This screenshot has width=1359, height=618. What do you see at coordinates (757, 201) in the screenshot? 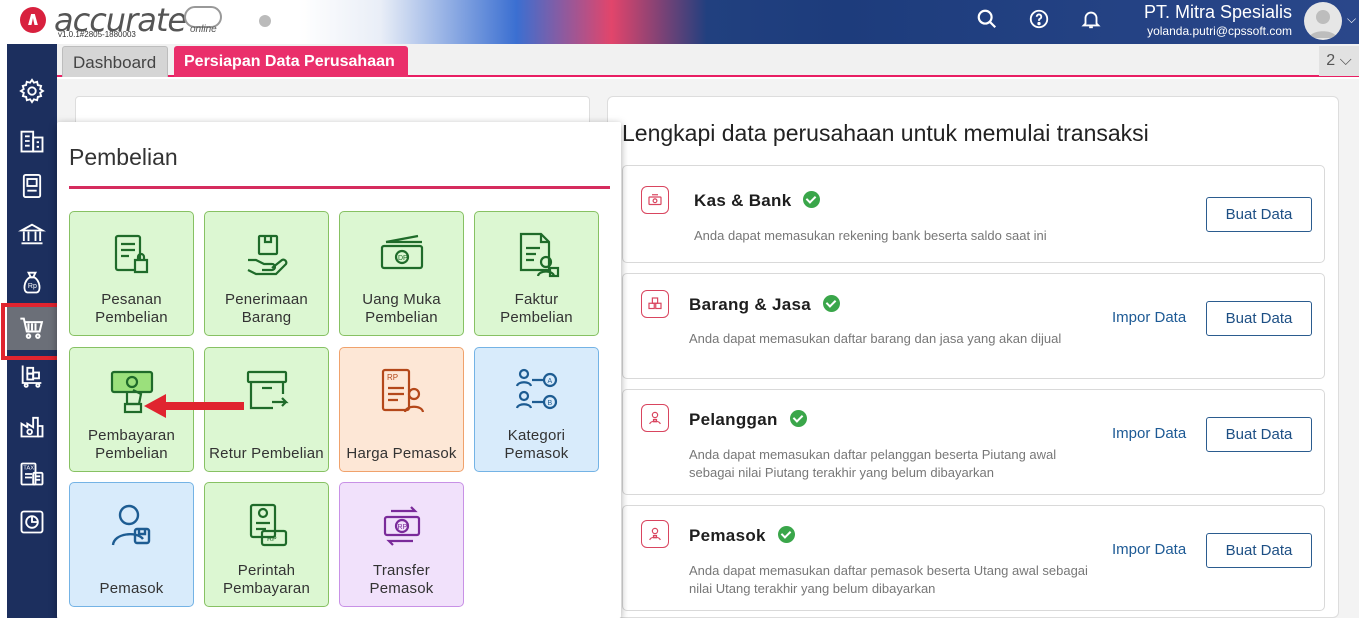
I see `item-title: Kas & Bank` at bounding box center [757, 201].